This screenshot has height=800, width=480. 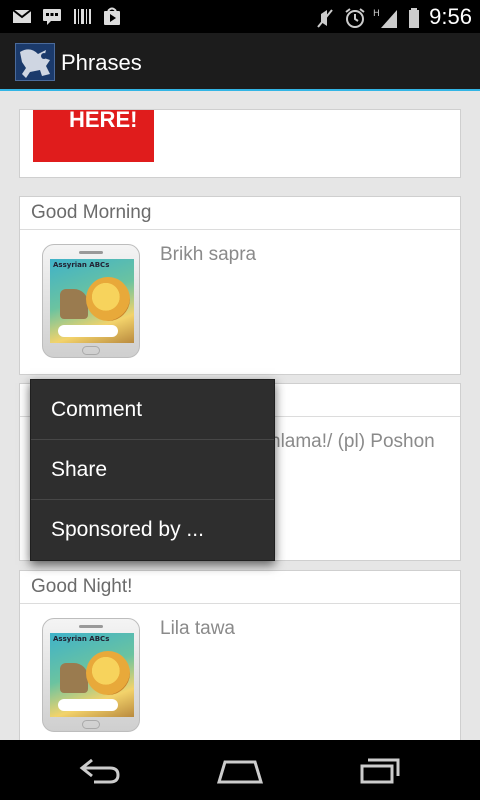 I want to click on phrase-text: Lila tawa, so click(x=197, y=628).